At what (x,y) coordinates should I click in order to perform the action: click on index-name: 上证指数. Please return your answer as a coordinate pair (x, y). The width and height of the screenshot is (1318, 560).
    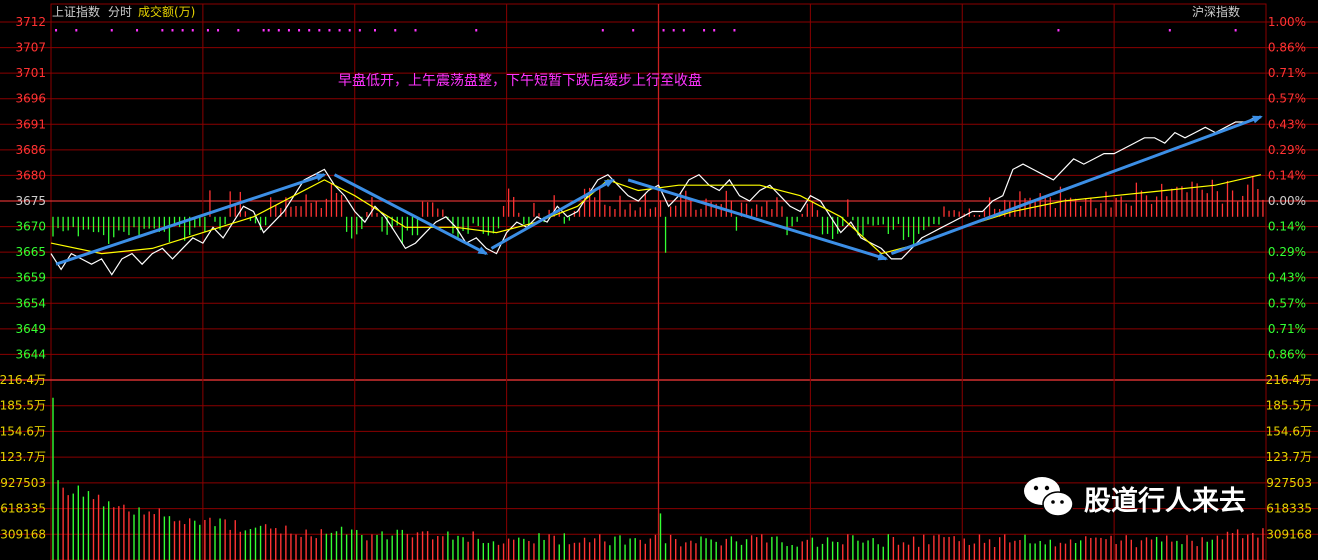
    Looking at the image, I should click on (76, 11).